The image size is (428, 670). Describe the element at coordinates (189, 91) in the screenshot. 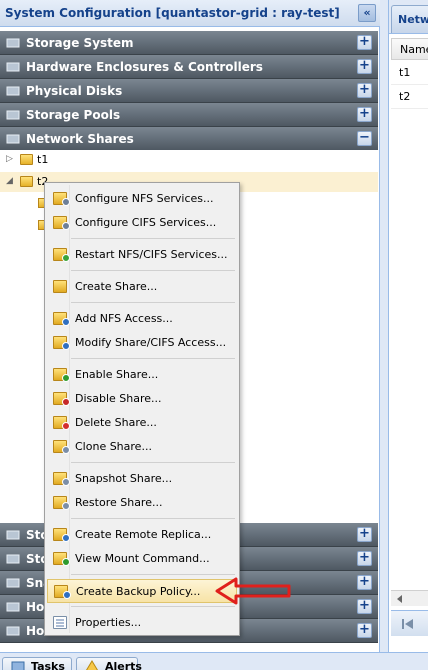

I see `accordion-header-physical-disks: Physical Disks +` at that location.